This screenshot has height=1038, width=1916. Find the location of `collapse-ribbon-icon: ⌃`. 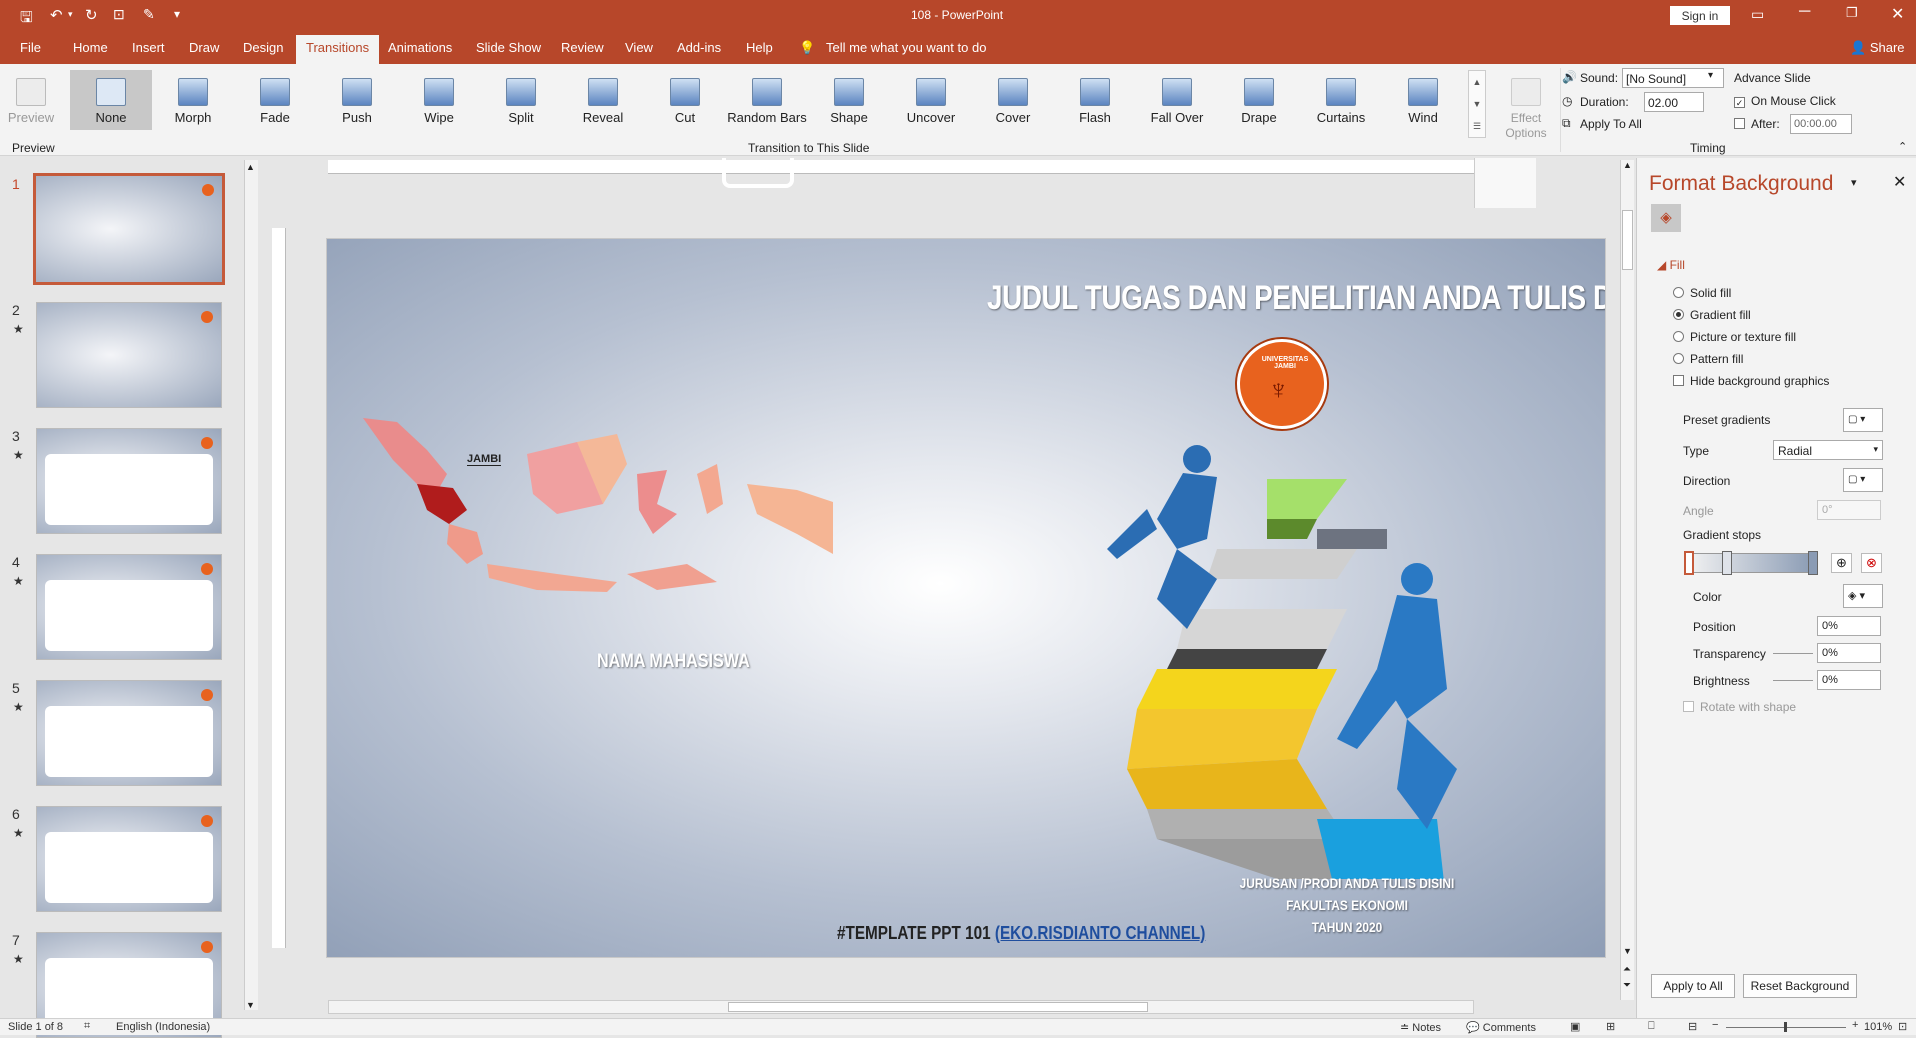

collapse-ribbon-icon: ⌃ is located at coordinates (1902, 146).